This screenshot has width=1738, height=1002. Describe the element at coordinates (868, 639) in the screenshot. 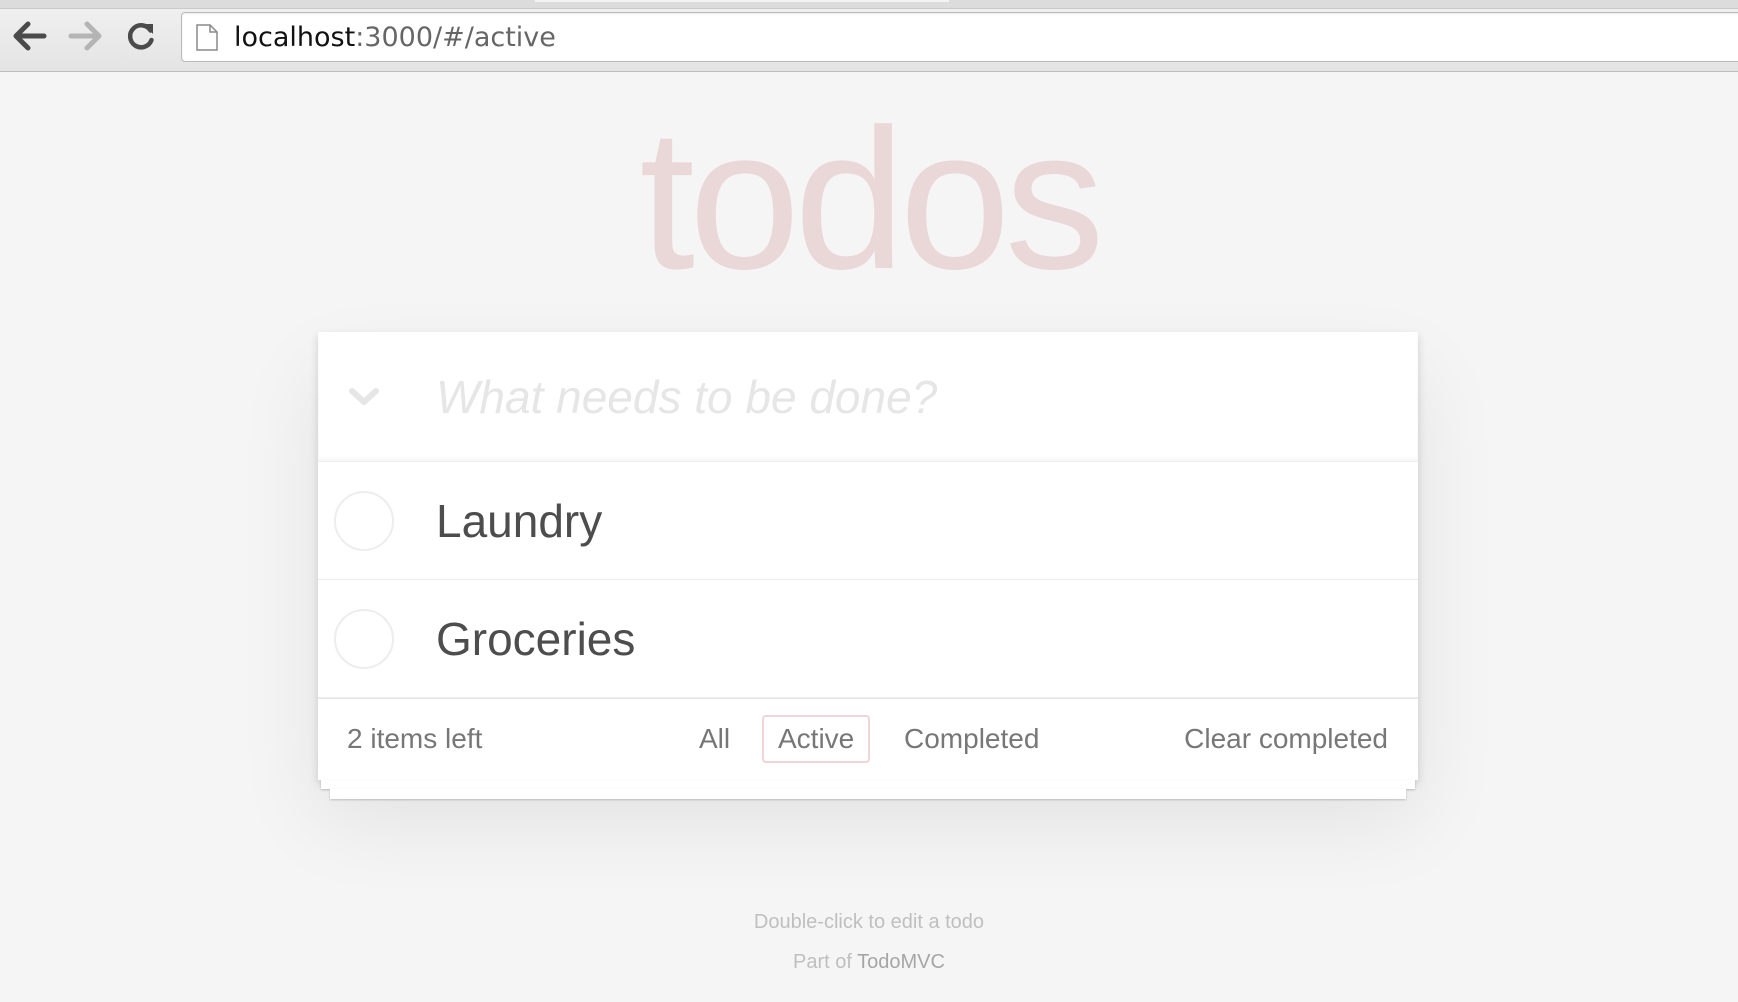

I see `todo-item: Groceries` at that location.